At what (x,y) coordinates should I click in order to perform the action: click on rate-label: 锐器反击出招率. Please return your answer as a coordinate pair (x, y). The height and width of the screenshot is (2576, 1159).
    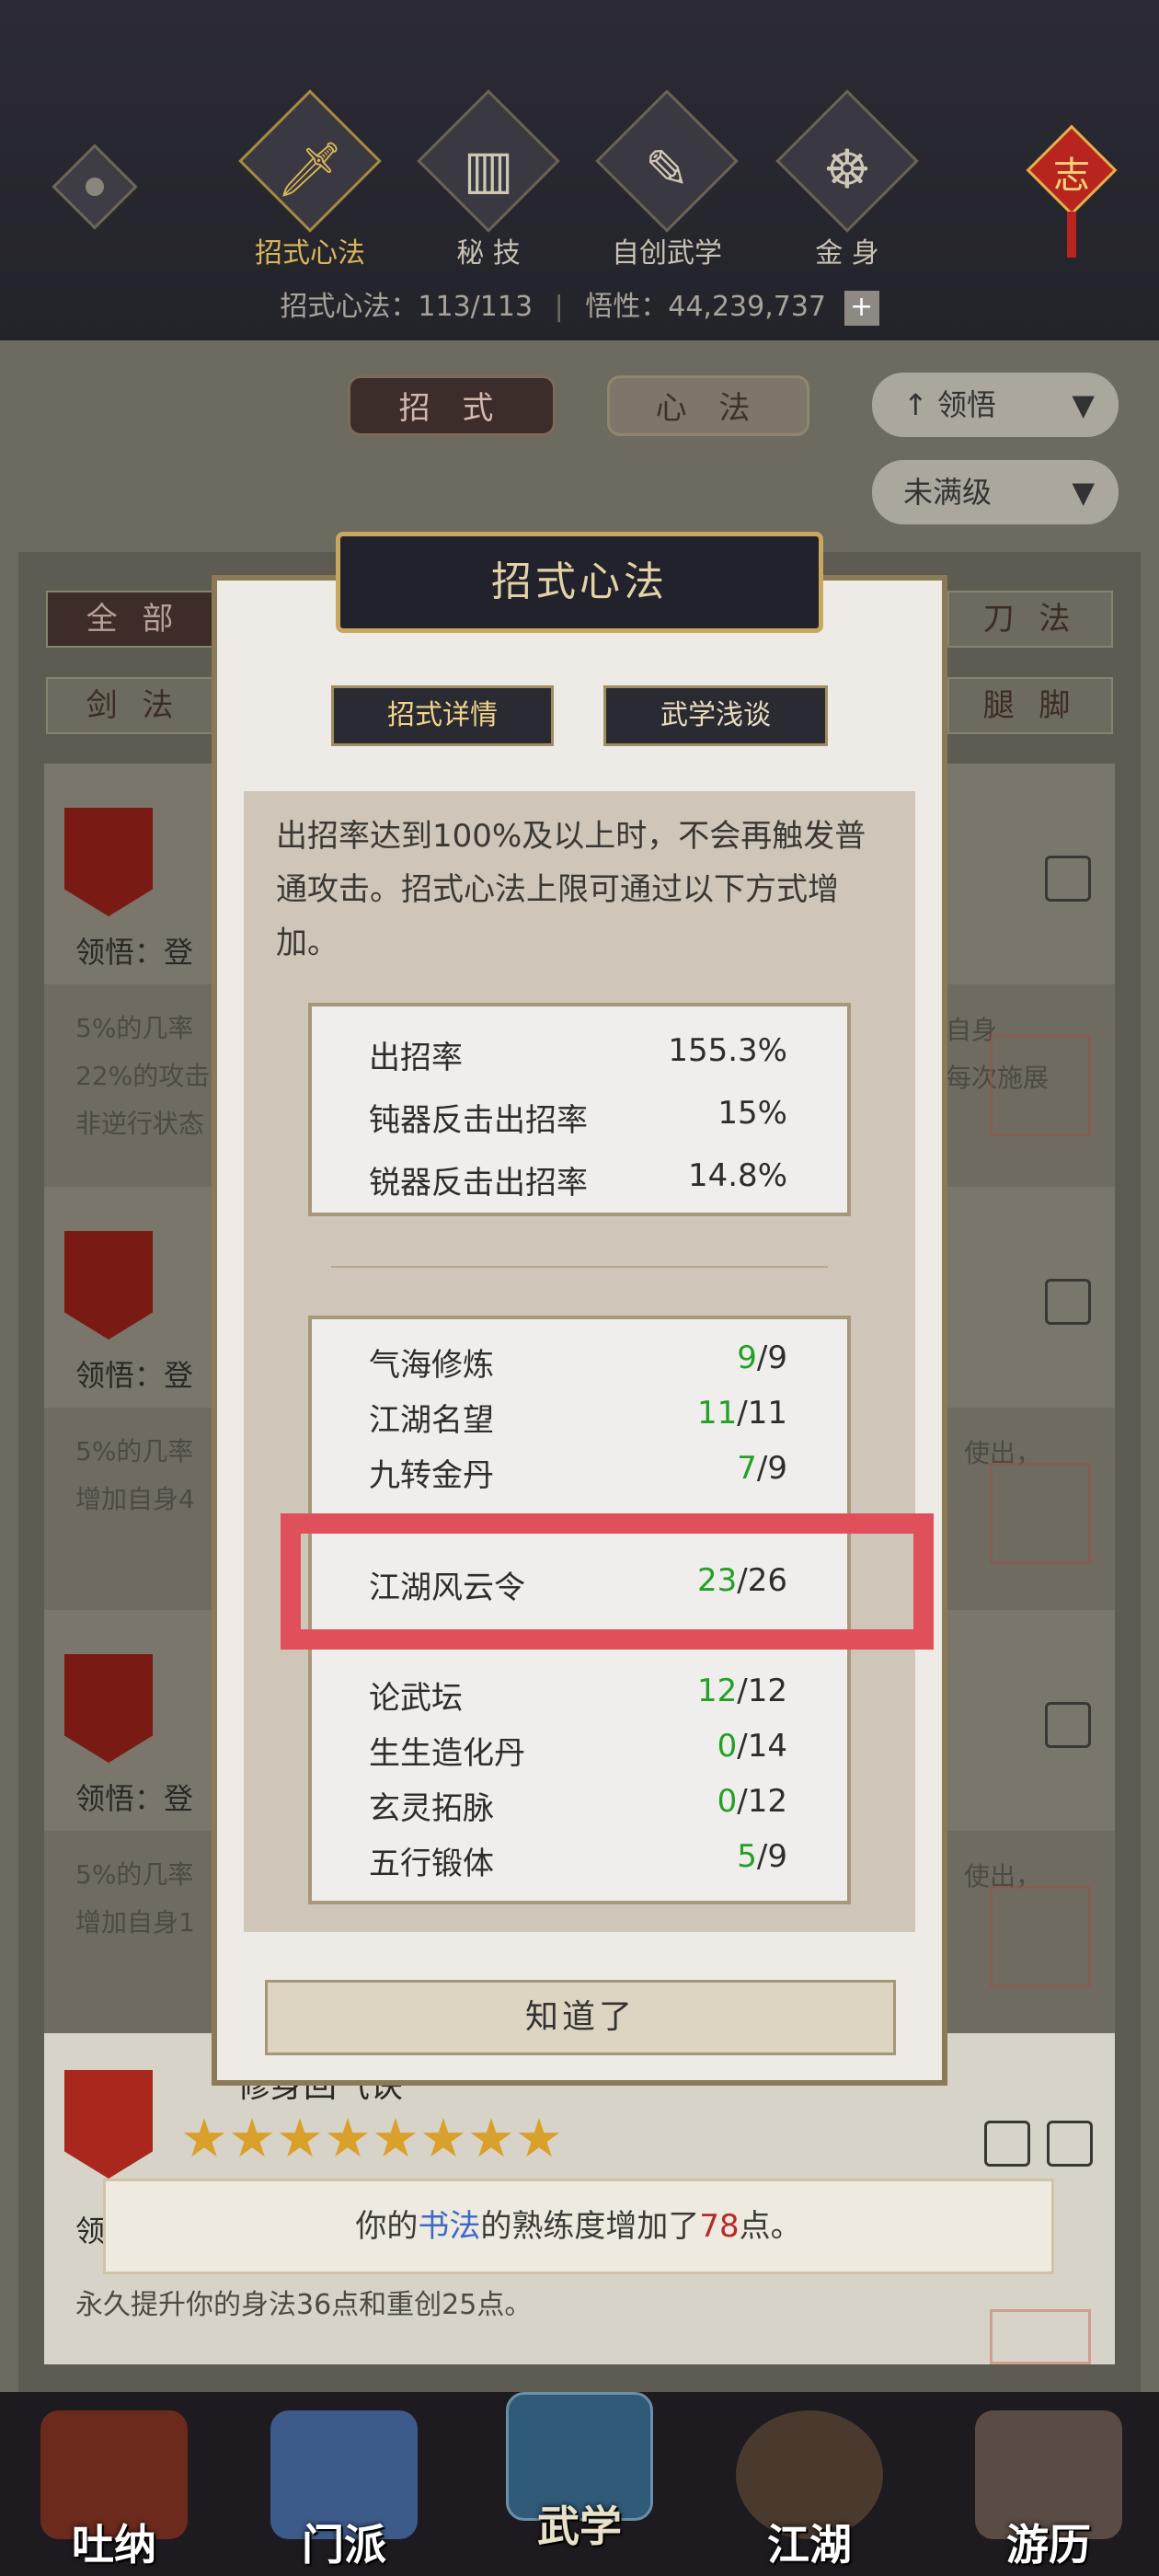
    Looking at the image, I should click on (478, 1183).